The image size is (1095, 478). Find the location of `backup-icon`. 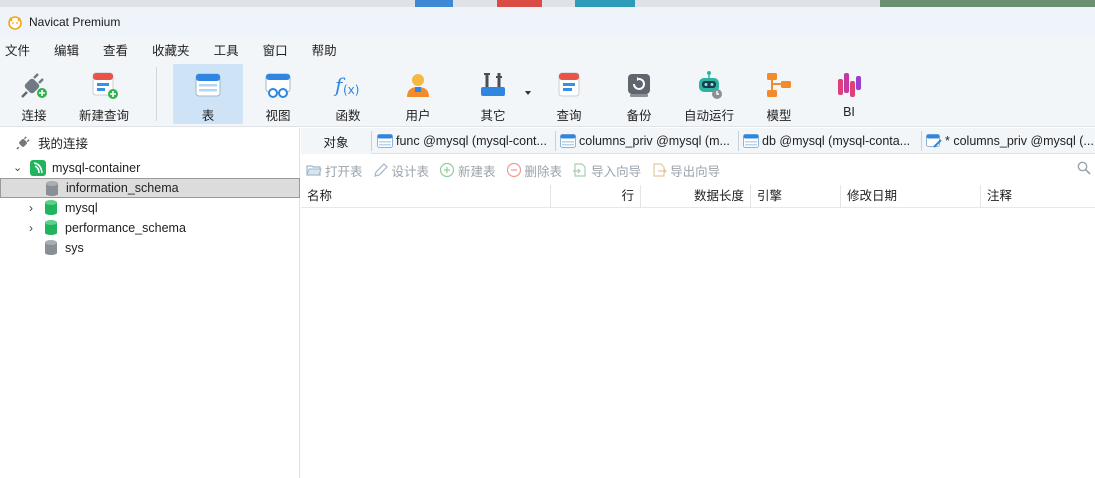

backup-icon is located at coordinates (639, 85).